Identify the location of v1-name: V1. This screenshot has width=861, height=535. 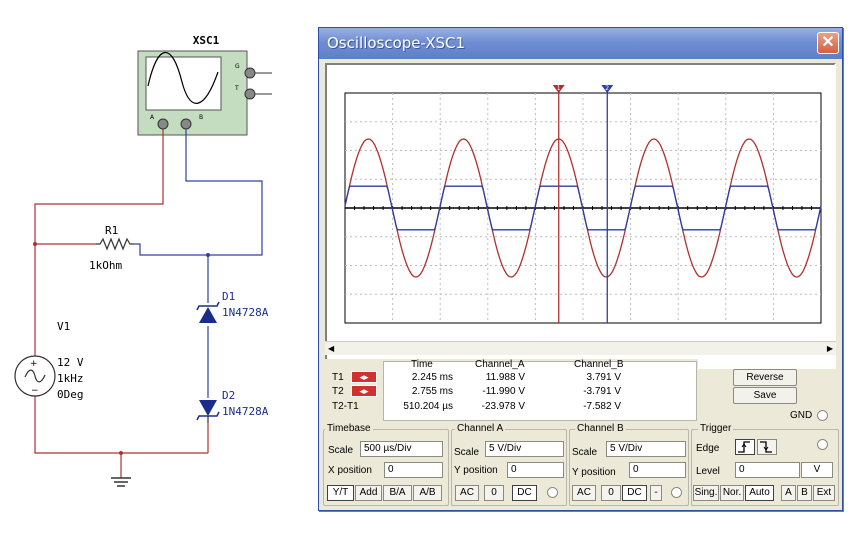
(63, 326).